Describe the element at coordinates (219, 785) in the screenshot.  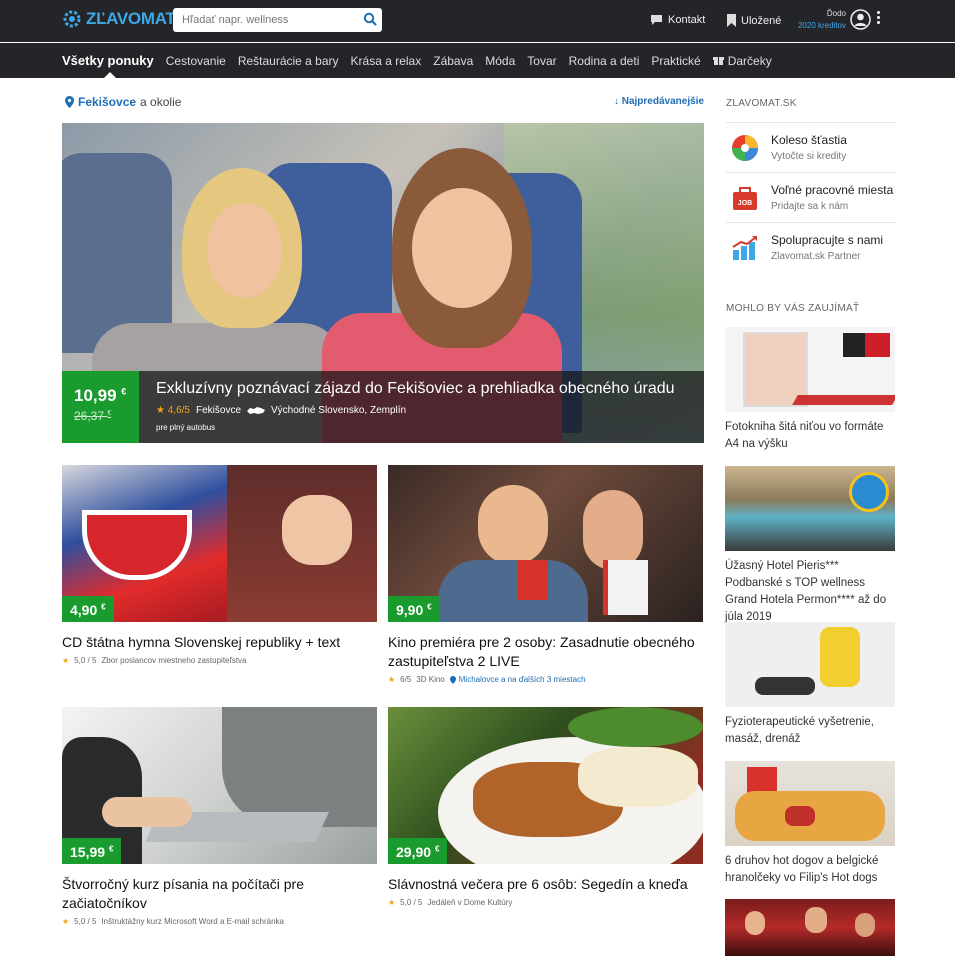
I see `deal-image: 15,99 €` at that location.